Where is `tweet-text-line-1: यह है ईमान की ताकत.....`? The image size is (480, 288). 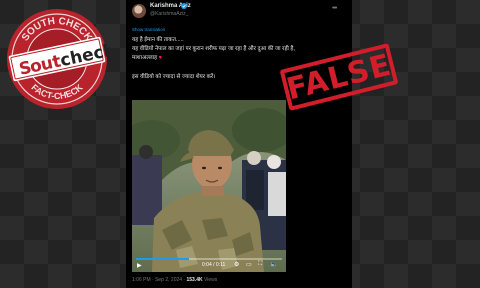
tweet-text-line-1: यह है ईमान की ताकत..... is located at coordinates (158, 40).